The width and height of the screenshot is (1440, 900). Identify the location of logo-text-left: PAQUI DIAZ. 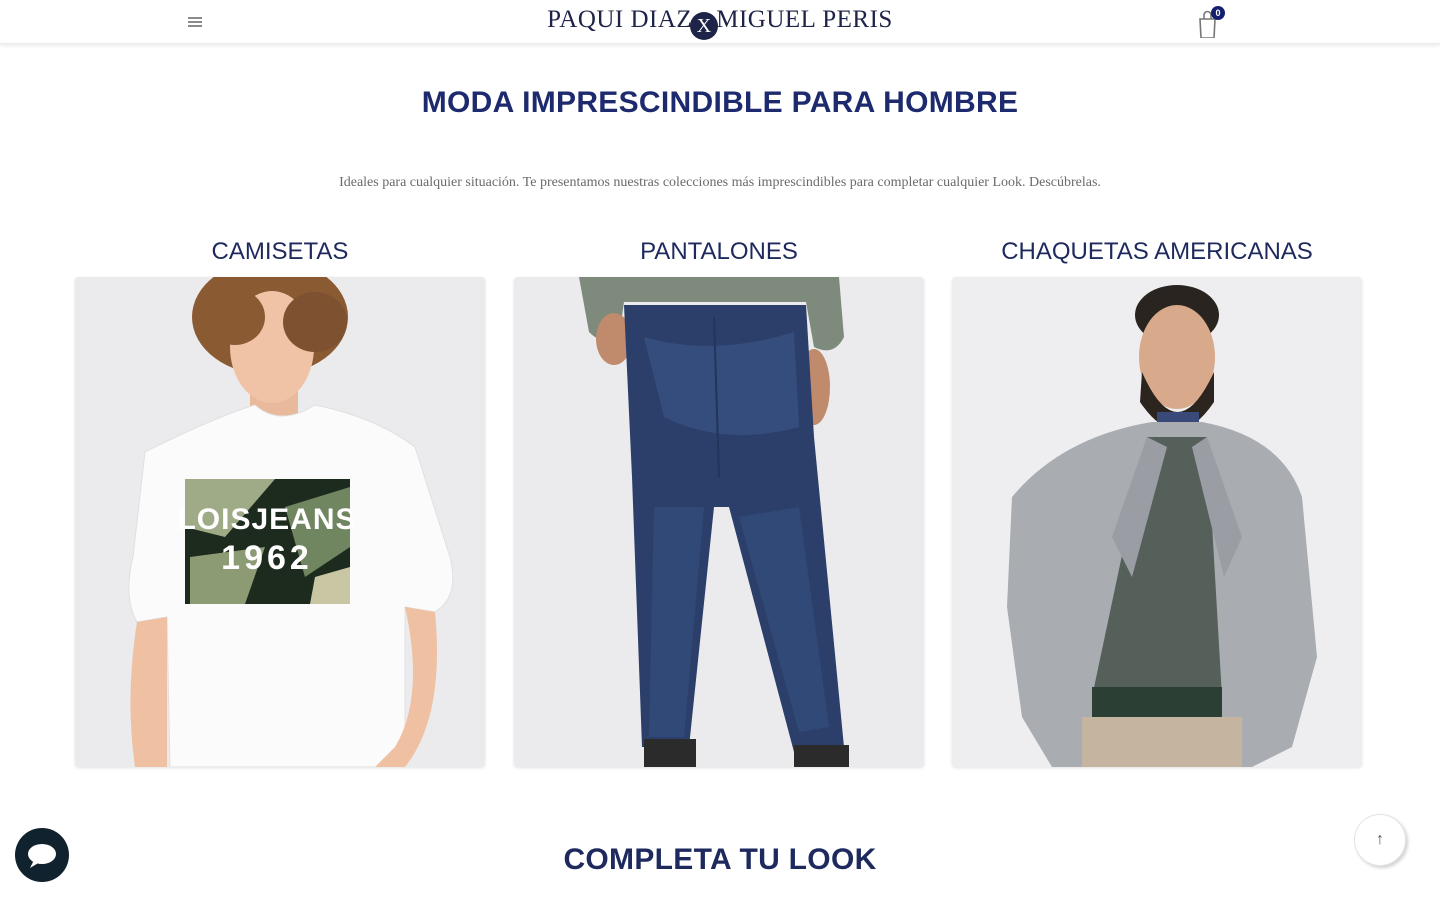
(620, 19).